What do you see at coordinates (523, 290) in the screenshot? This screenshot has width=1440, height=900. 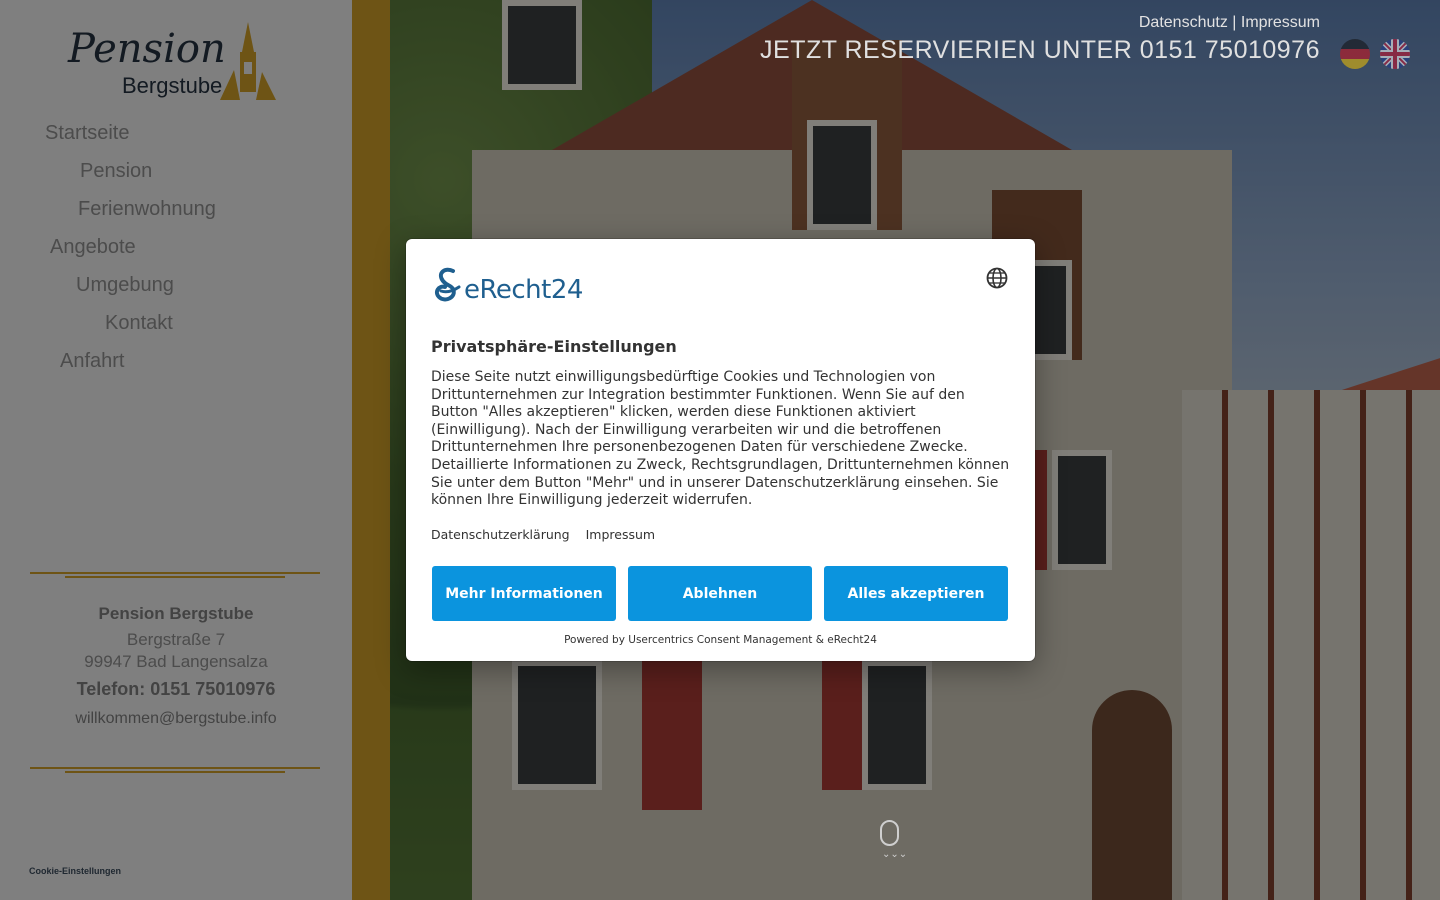 I see `brand-name: eRecht24` at bounding box center [523, 290].